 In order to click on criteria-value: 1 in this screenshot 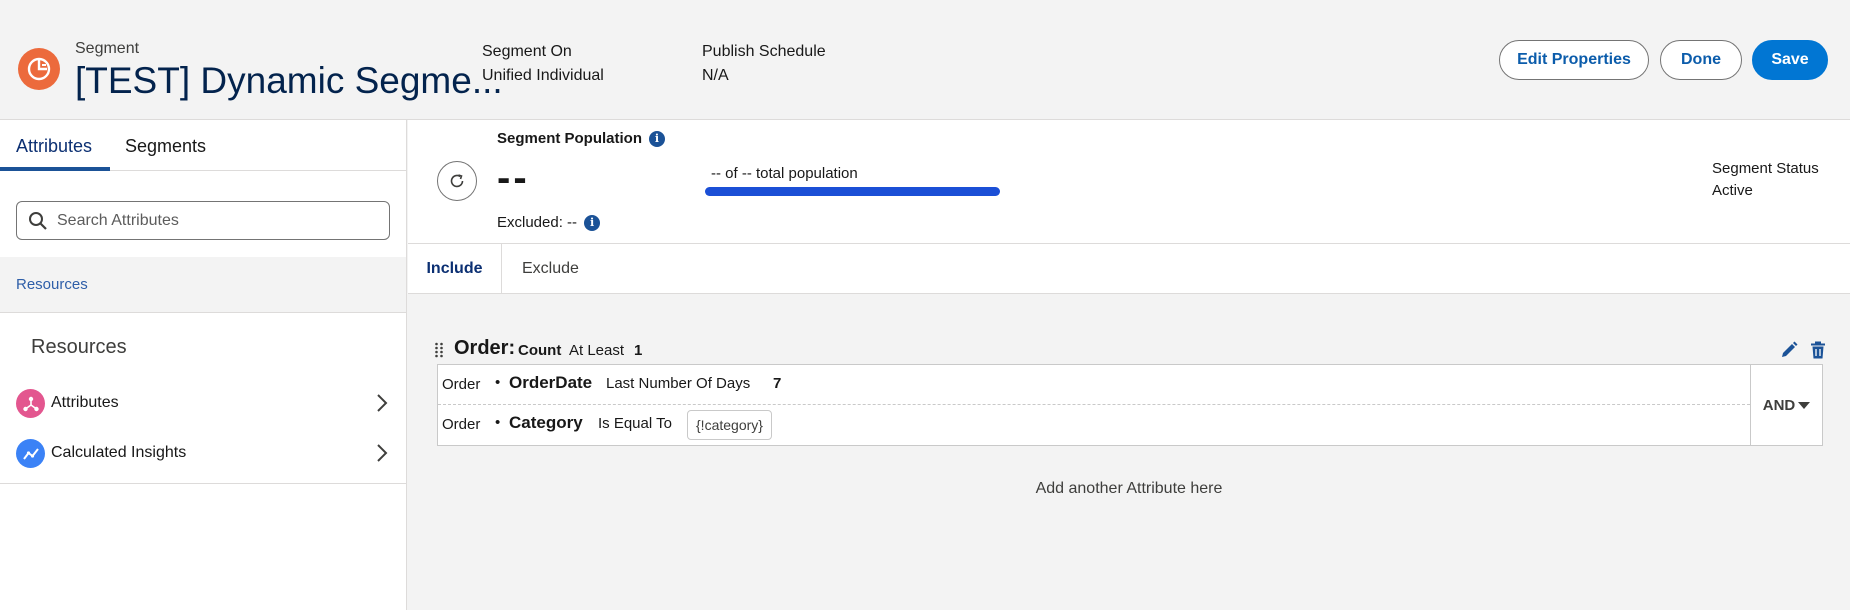, I will do `click(638, 350)`.